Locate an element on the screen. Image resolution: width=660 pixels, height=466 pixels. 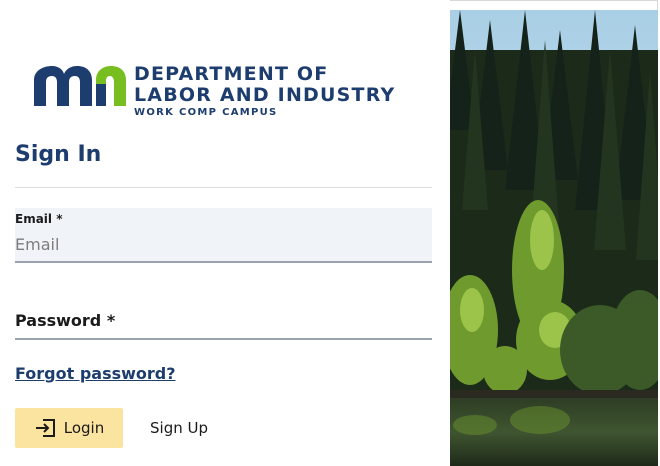
logo-line-1: DEPARTMENT OF is located at coordinates (231, 74).